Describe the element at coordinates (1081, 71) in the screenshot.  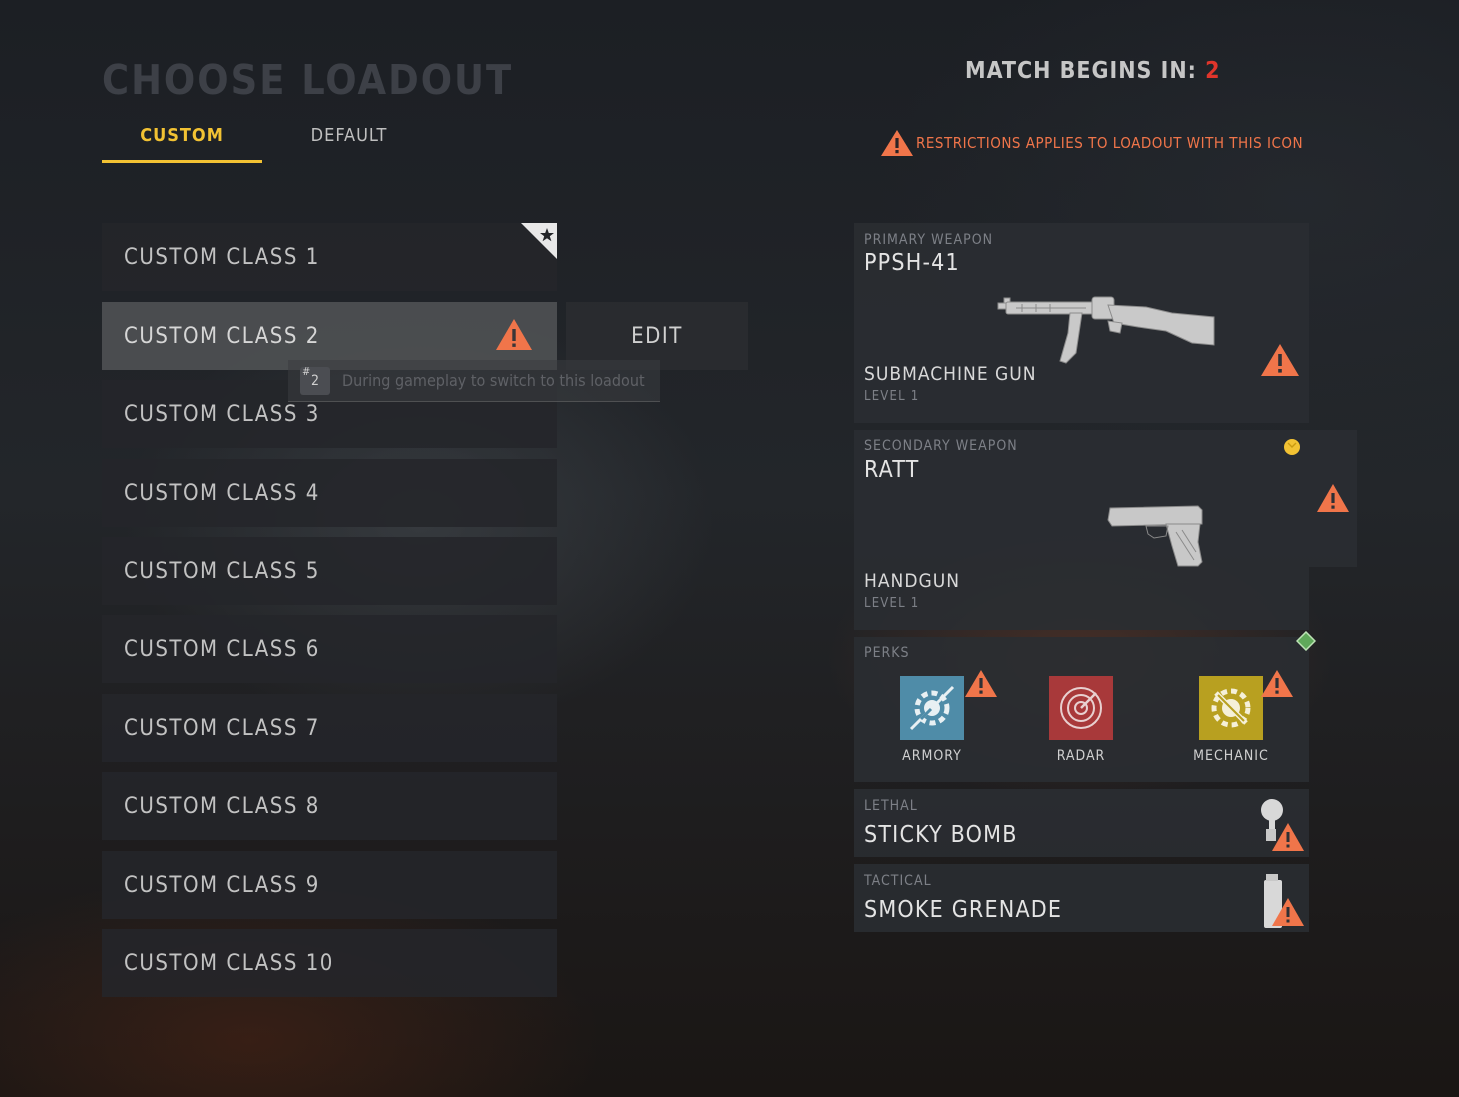
I see `match-countdown-label: MATCH BEGINS IN:` at that location.